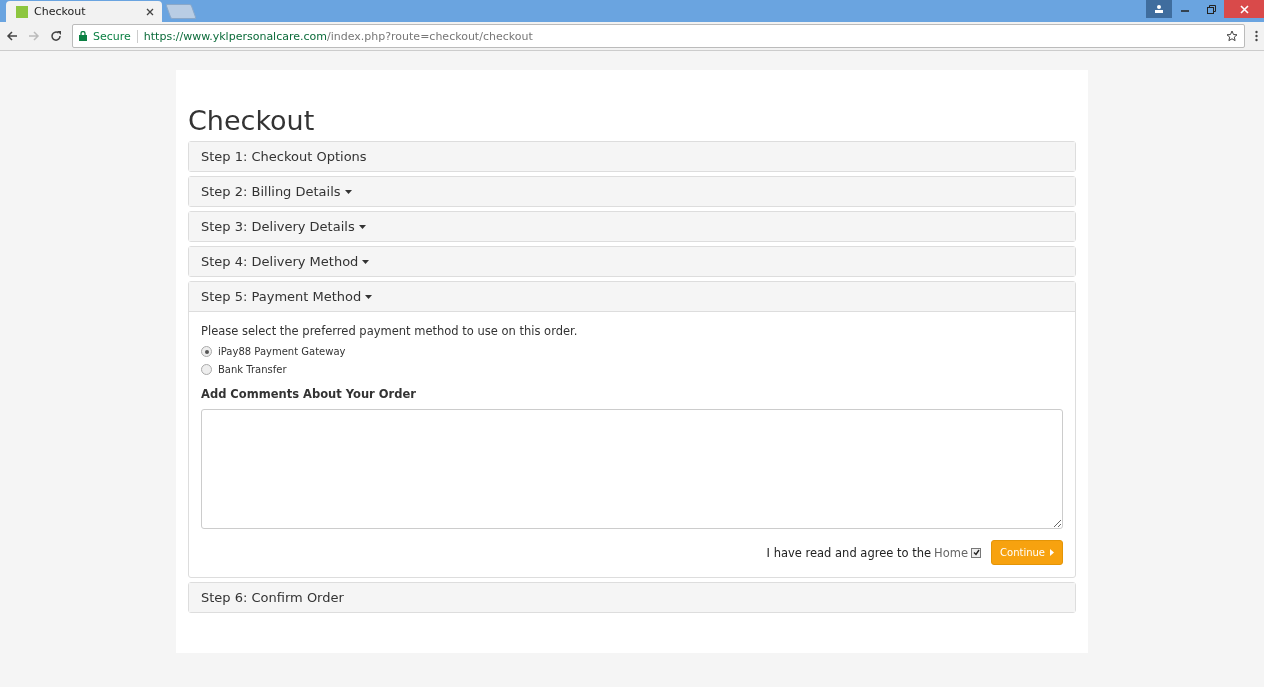 The image size is (1264, 687). Describe the element at coordinates (632, 261) in the screenshot. I see `step-heading: Step 4: Delivery Method` at that location.